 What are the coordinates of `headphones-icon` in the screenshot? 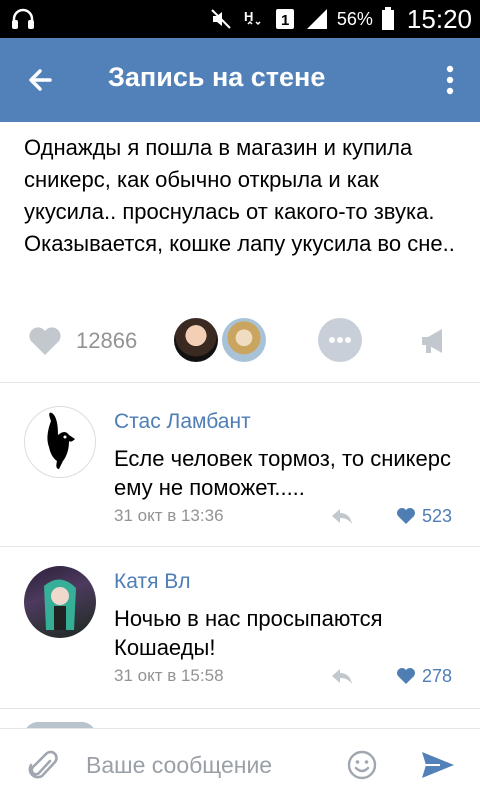 It's located at (23, 18).